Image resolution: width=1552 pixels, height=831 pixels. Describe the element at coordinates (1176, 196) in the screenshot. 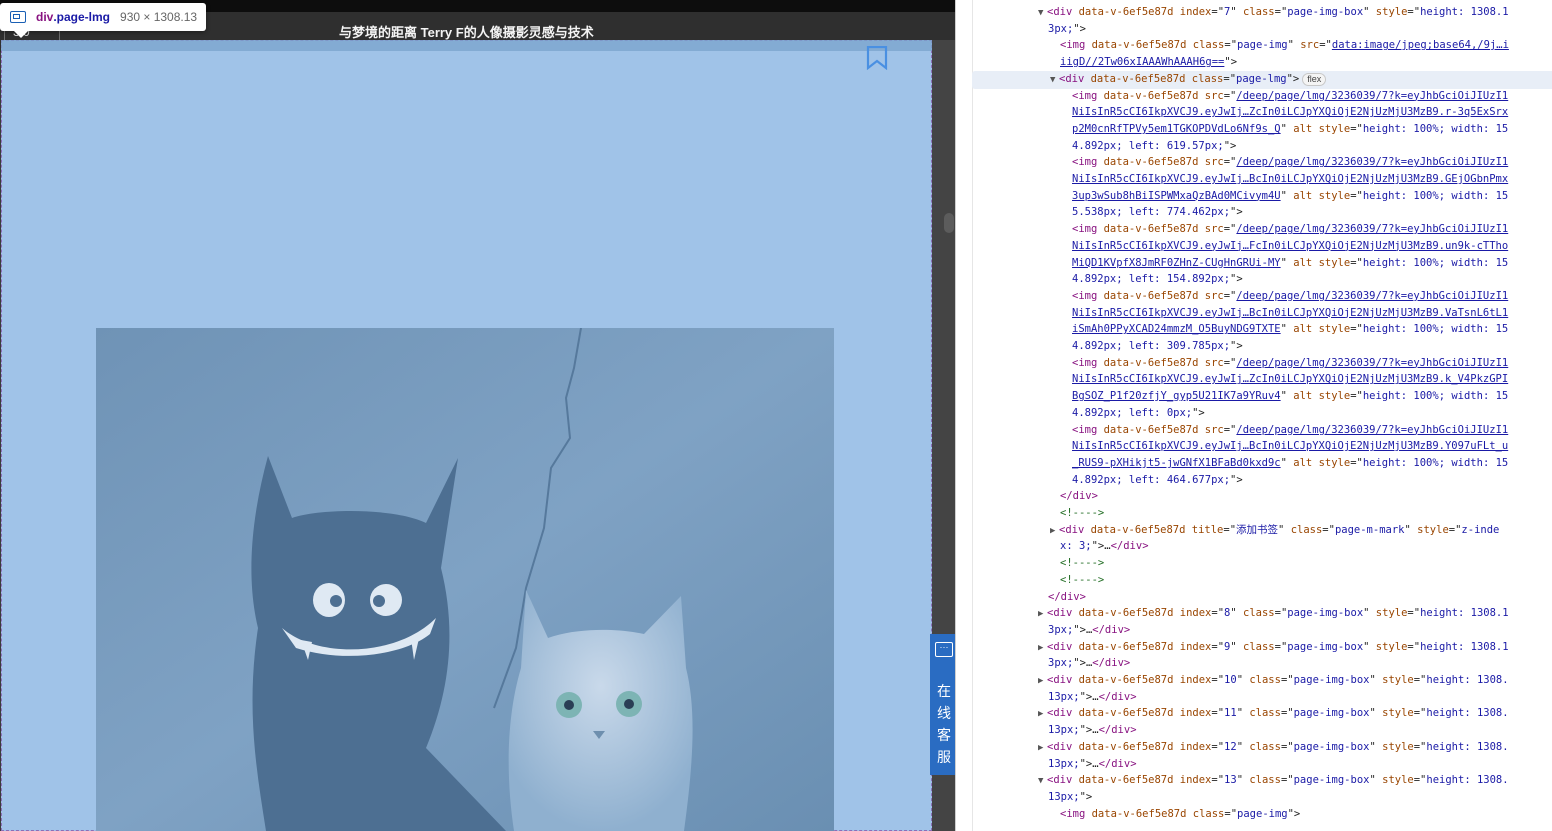

I see `dom-token-link: 3up3wSub8hBiISPWMxaQzBAd0MCivym4U` at that location.